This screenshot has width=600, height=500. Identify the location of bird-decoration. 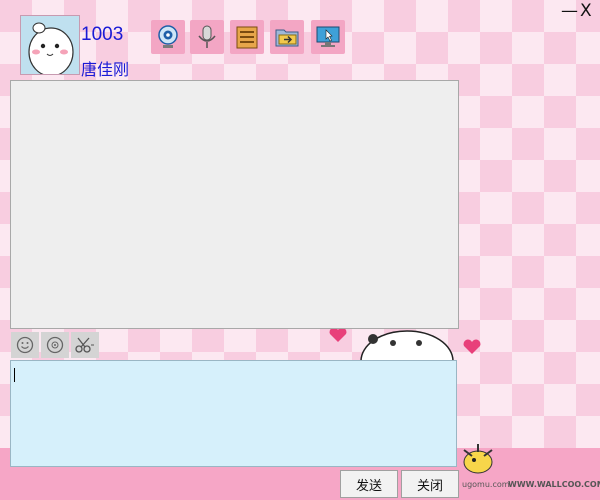
(478, 459).